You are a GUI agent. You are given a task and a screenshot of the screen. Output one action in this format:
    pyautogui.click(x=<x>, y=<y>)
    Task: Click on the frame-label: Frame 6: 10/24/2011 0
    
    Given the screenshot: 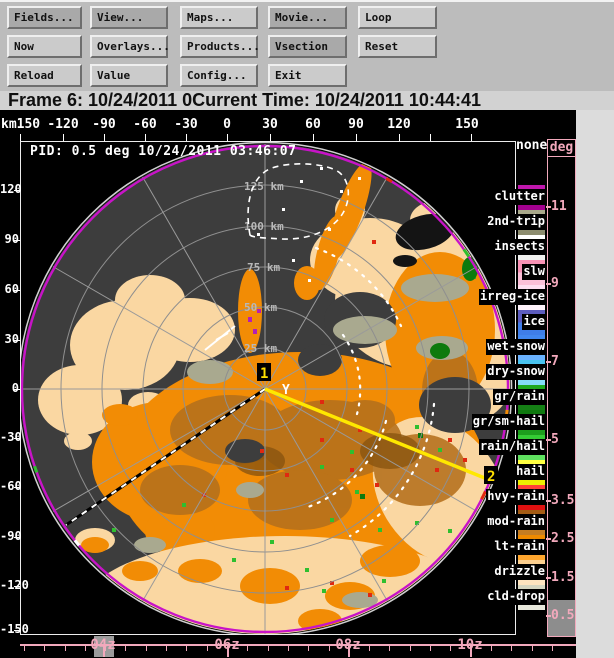 What is the action you would take?
    pyautogui.click(x=100, y=100)
    